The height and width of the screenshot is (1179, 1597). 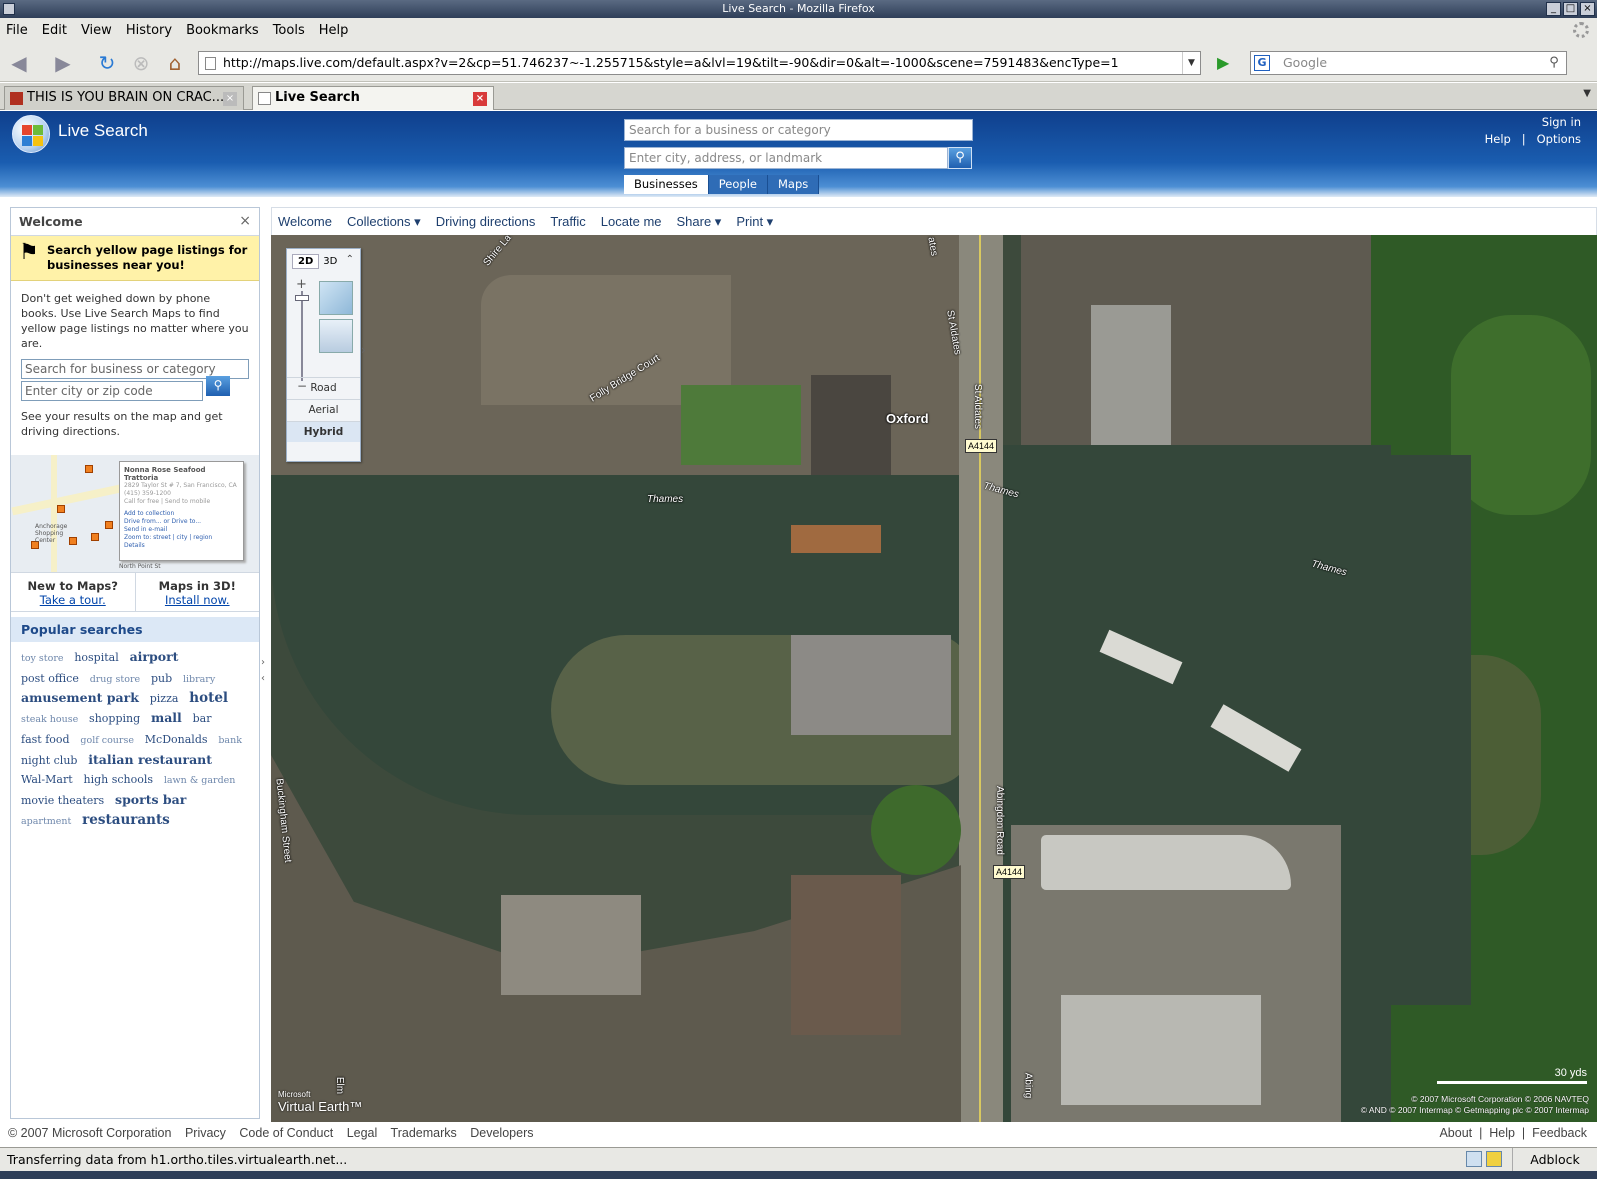 What do you see at coordinates (222, 30) in the screenshot?
I see `menu-bookmarks: Bookmarks` at bounding box center [222, 30].